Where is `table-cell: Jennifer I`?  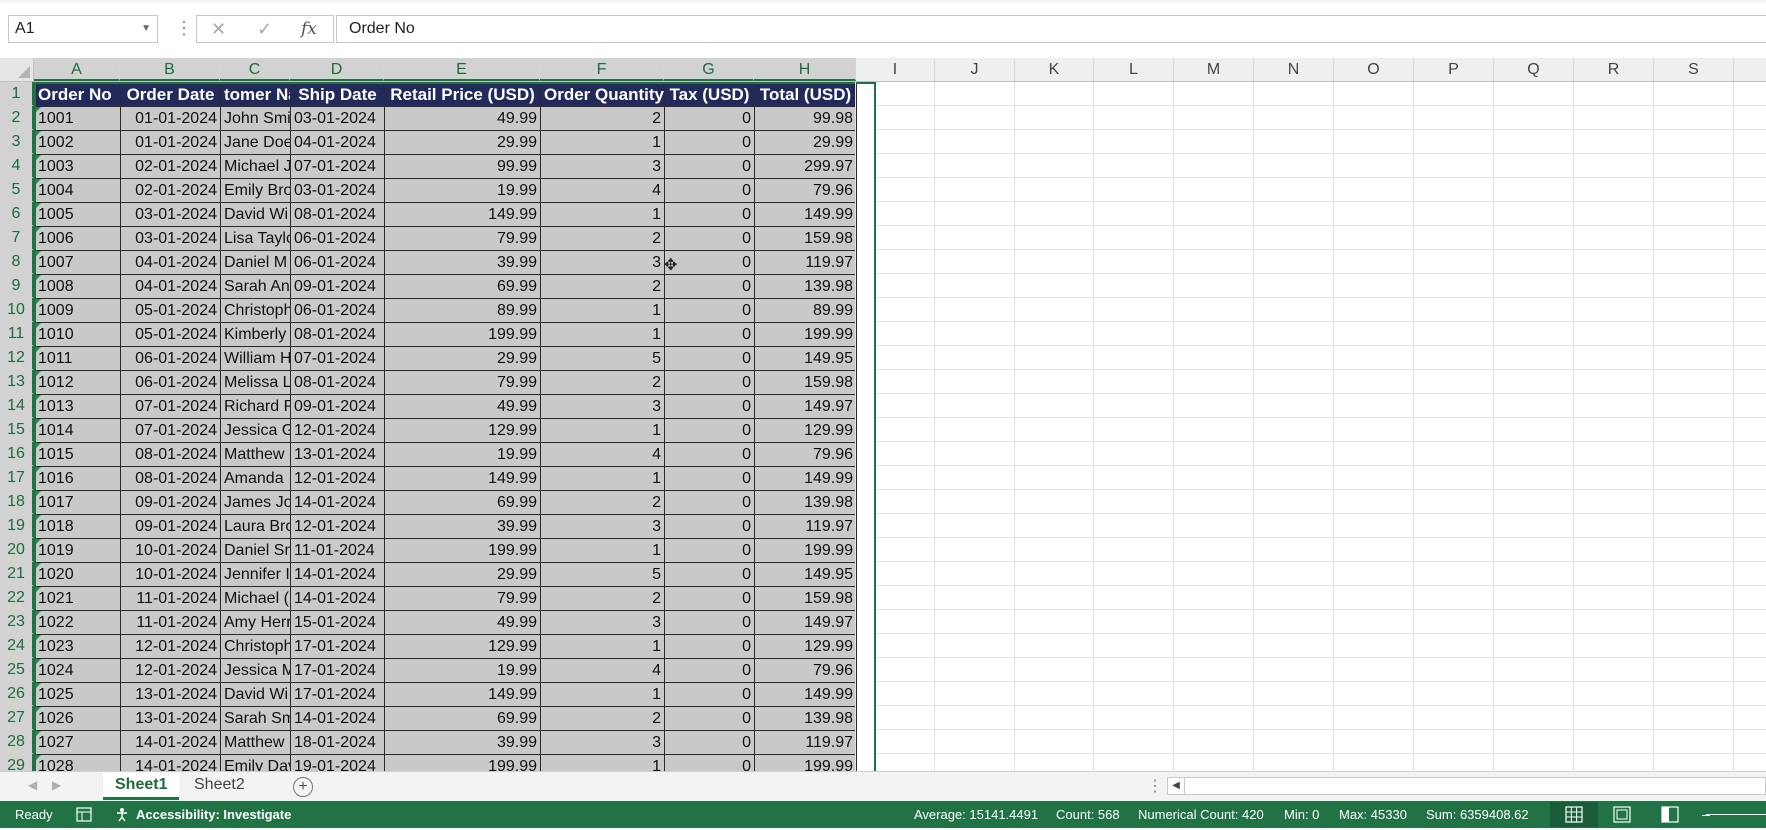 table-cell: Jennifer I is located at coordinates (255, 574).